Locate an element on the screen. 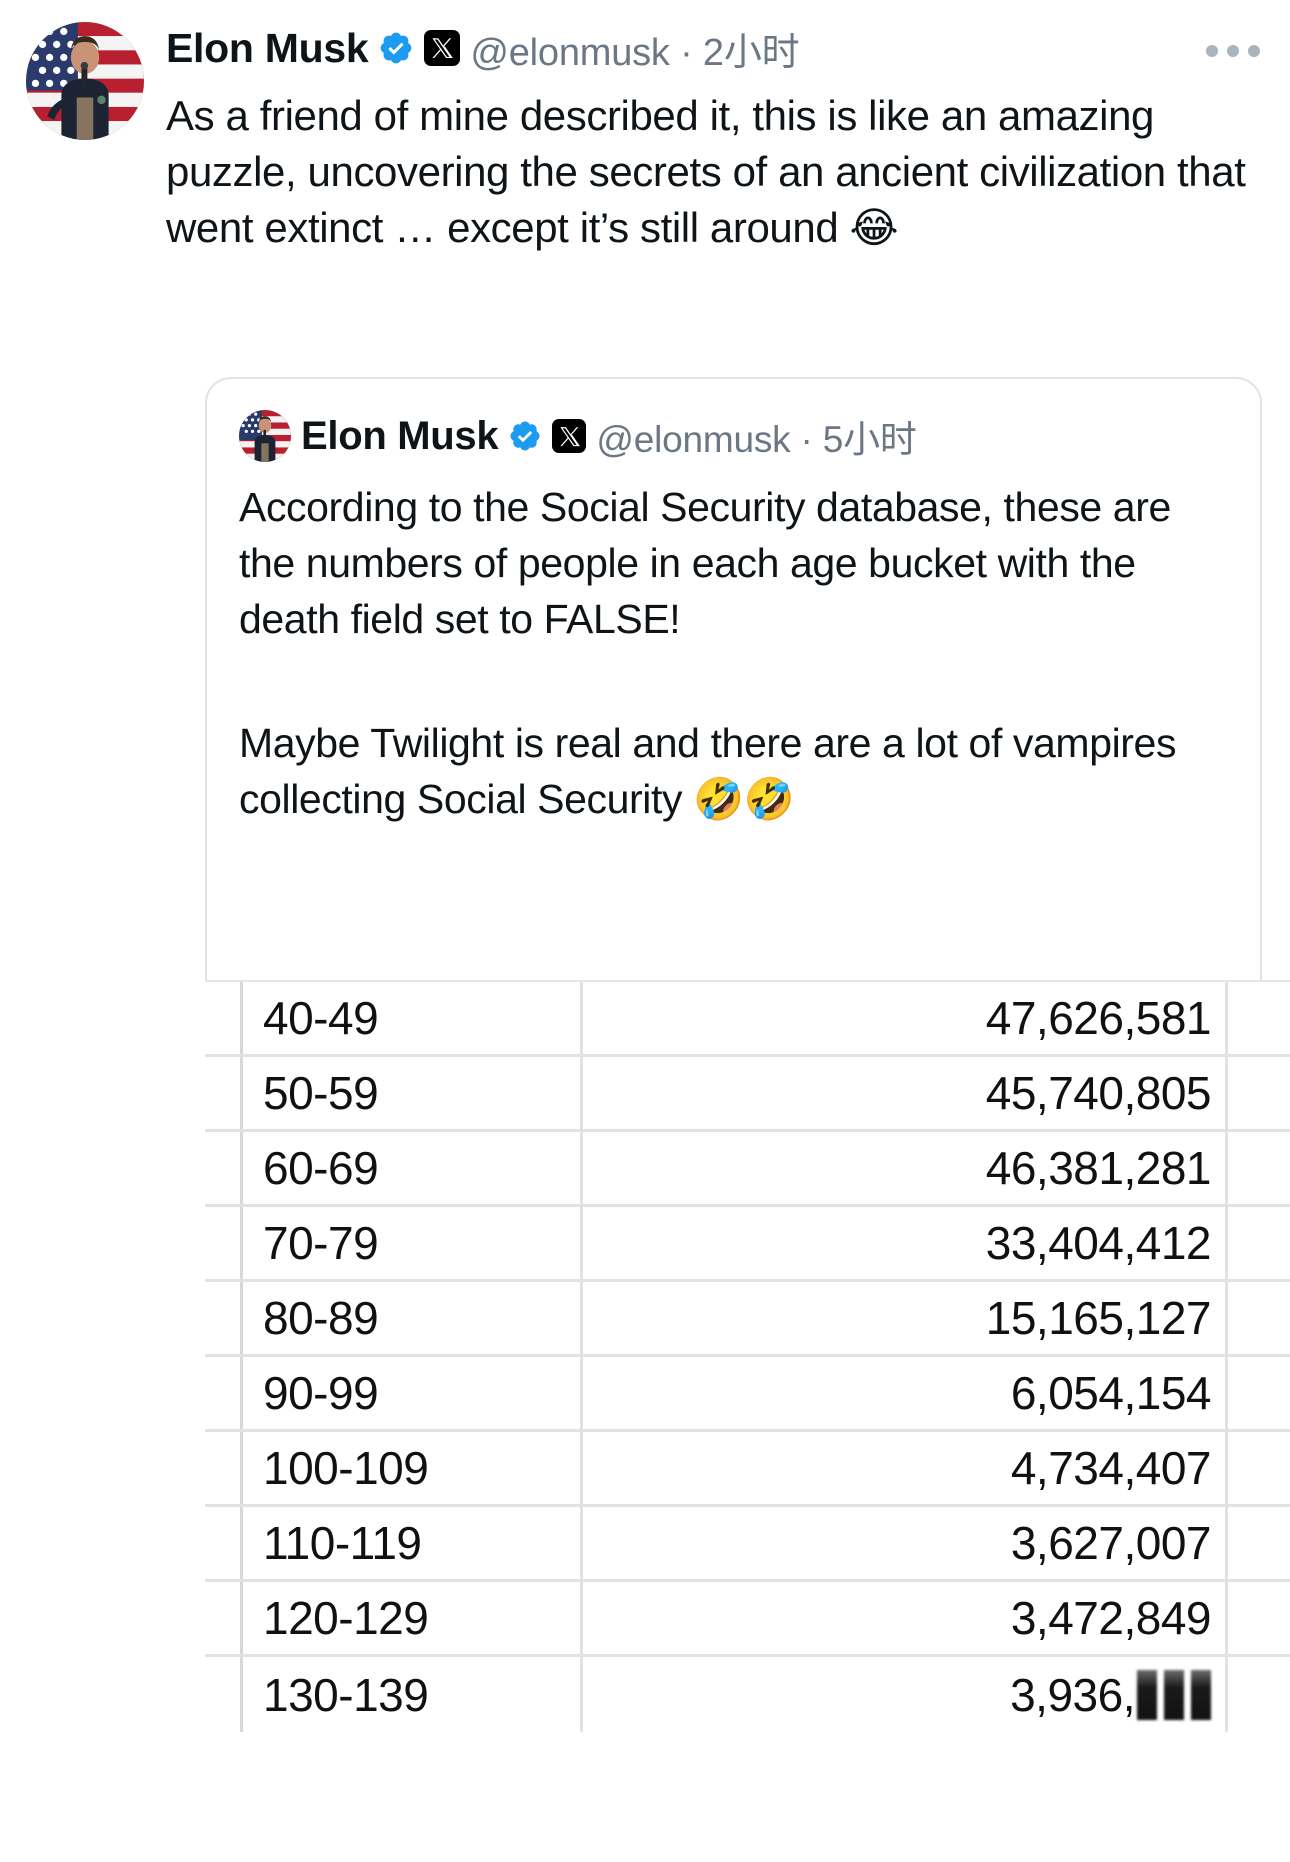 The image size is (1290, 1862). cell-age-bucket: 40-49 is located at coordinates (413, 1018).